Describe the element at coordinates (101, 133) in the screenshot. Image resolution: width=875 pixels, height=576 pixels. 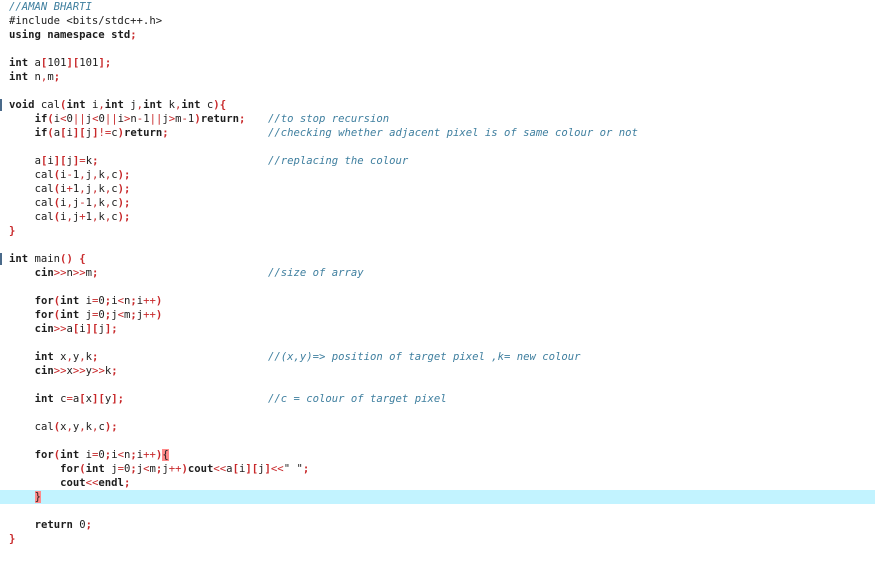
I see `code-text: if(a[i][j]!=c)return;` at that location.